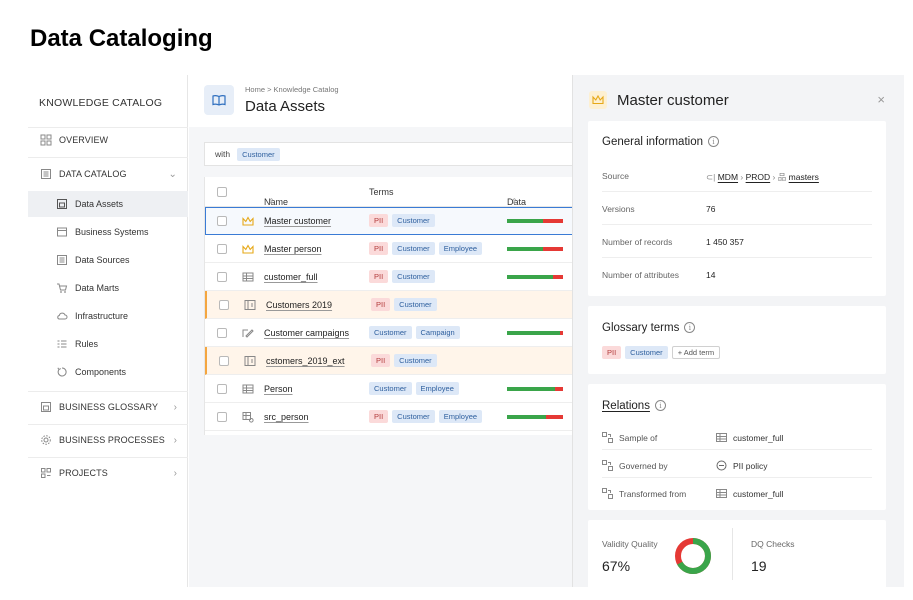 This screenshot has width=913, height=600. I want to click on table-row: Master person PII Customer Employee, so click(389, 249).